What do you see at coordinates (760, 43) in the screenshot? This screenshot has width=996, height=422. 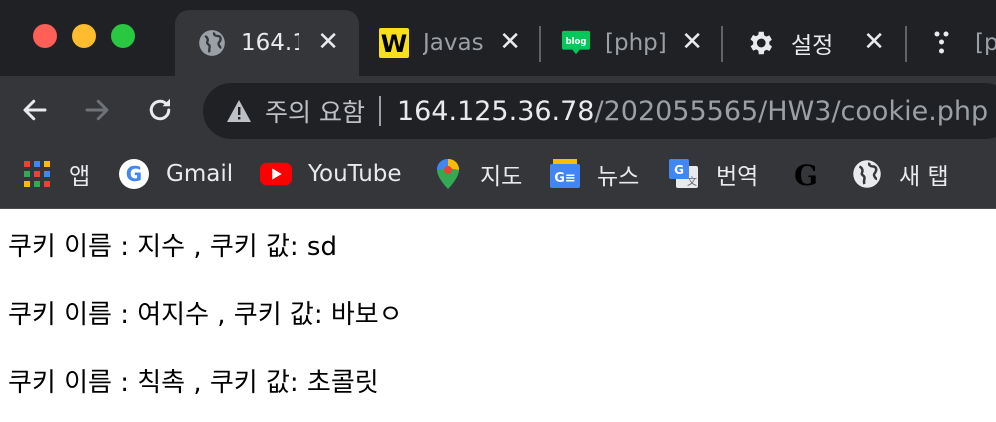 I see `gear-icon` at bounding box center [760, 43].